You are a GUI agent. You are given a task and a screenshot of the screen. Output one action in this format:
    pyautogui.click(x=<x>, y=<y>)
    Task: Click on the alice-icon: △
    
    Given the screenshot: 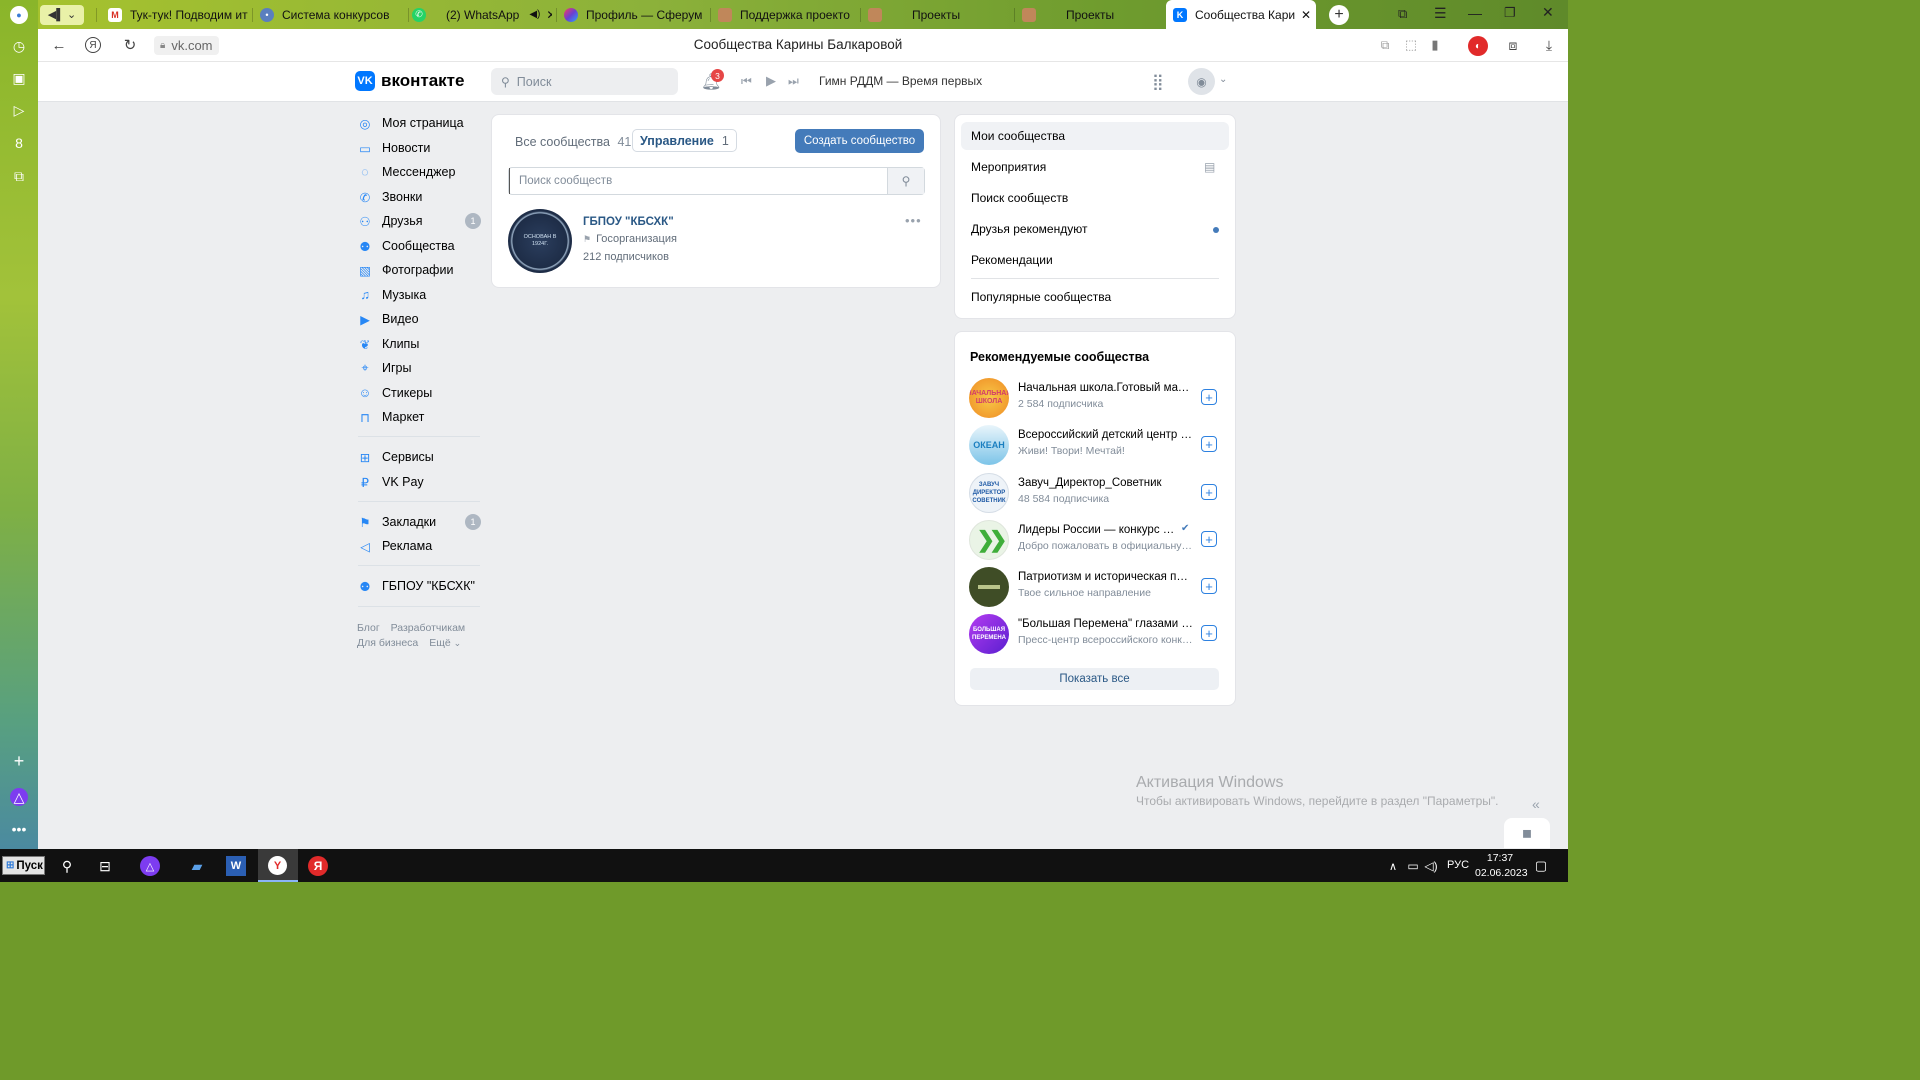 What is the action you would take?
    pyautogui.click(x=19, y=797)
    